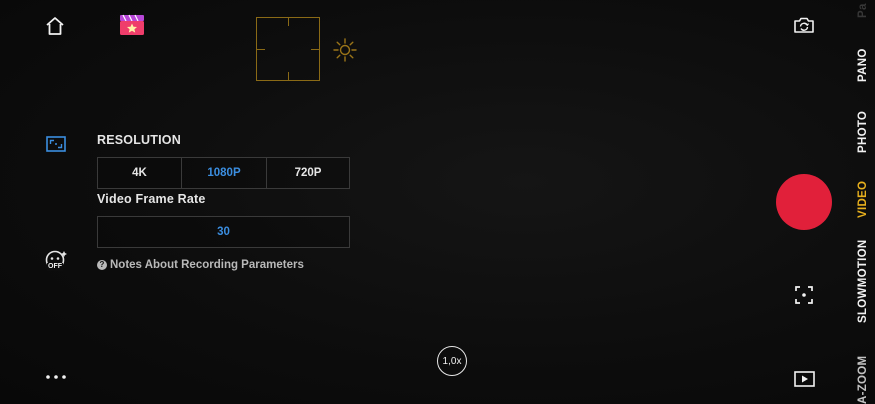 The image size is (875, 404). I want to click on home-button, so click(55, 26).